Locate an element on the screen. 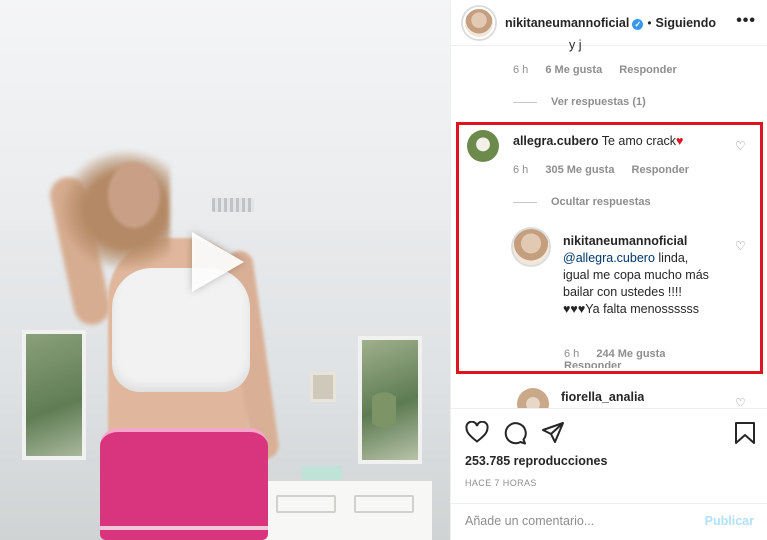 This screenshot has width=767, height=540. comment-time: 6 h is located at coordinates (521, 170).